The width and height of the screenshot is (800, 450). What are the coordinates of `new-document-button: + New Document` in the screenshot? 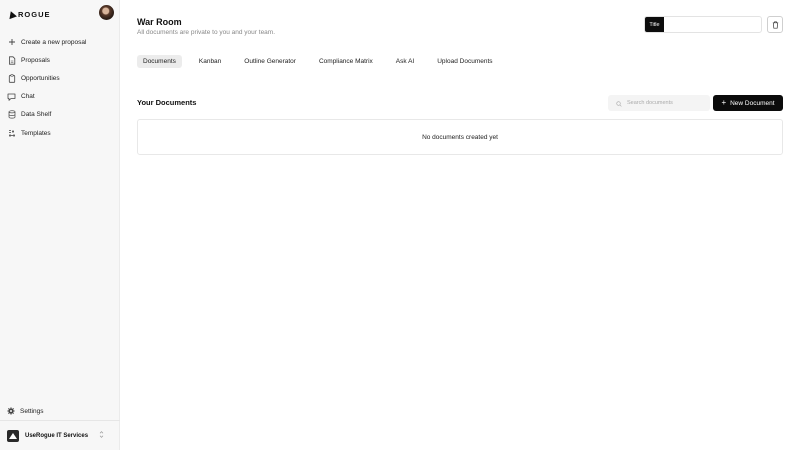 It's located at (748, 103).